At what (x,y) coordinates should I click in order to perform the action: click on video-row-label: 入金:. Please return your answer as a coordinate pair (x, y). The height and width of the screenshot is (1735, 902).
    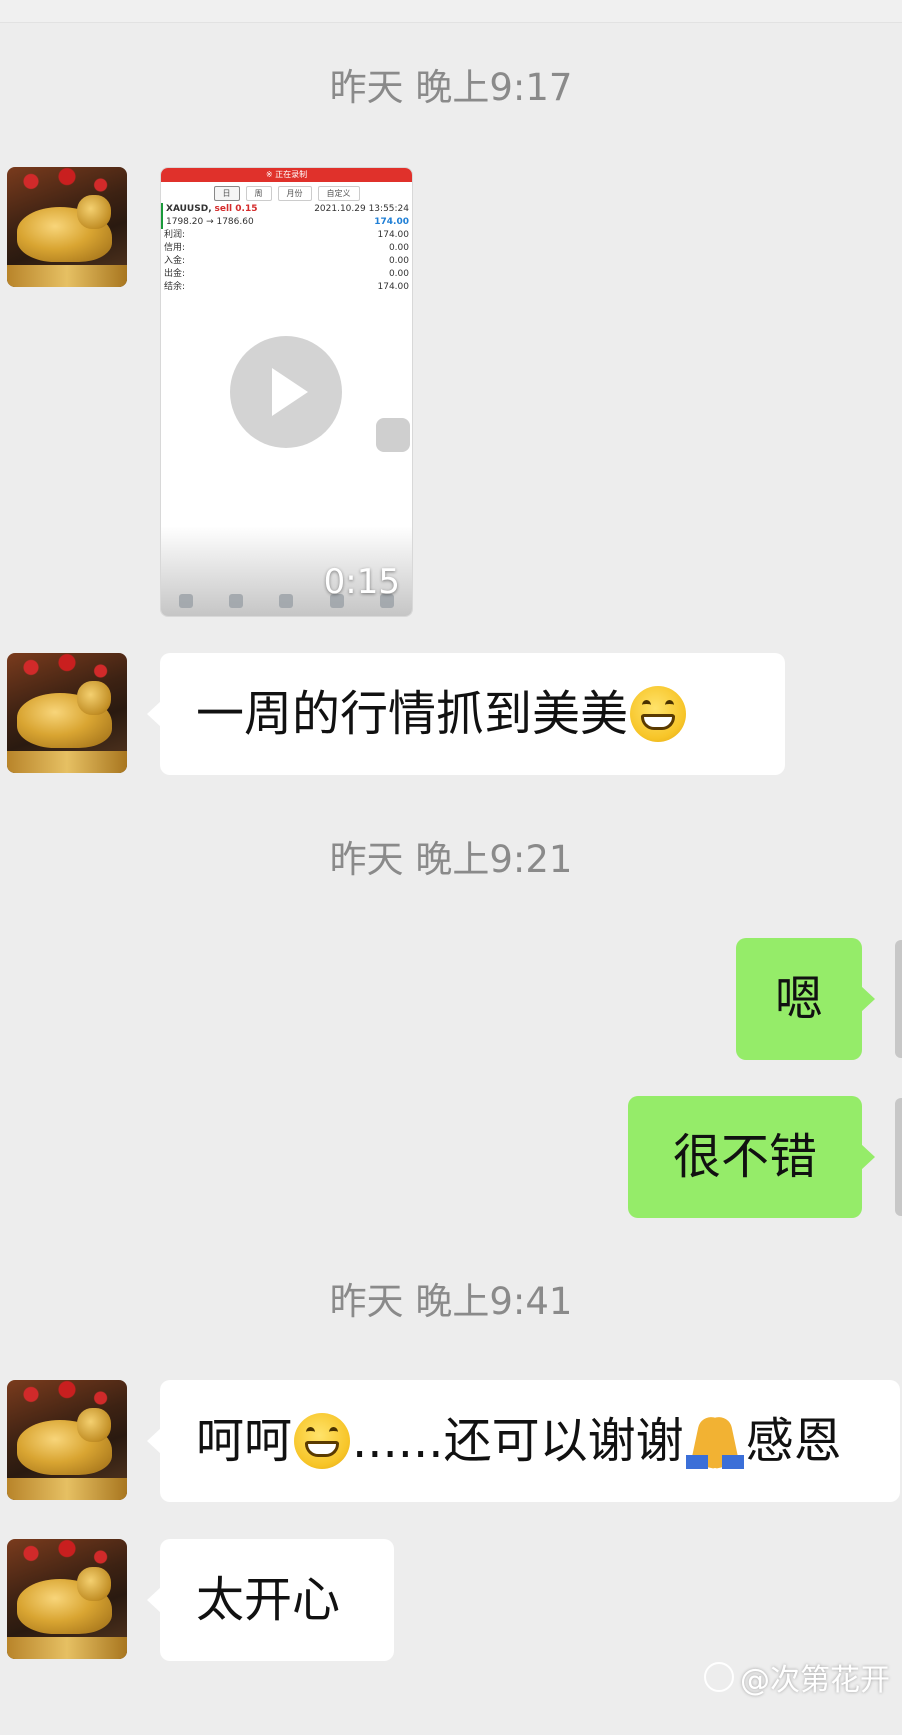
    Looking at the image, I should click on (175, 261).